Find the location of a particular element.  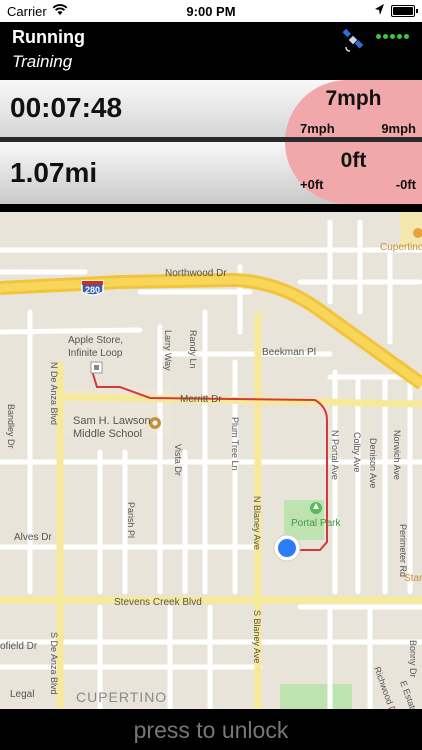

park-marker-icon is located at coordinates (316, 508).